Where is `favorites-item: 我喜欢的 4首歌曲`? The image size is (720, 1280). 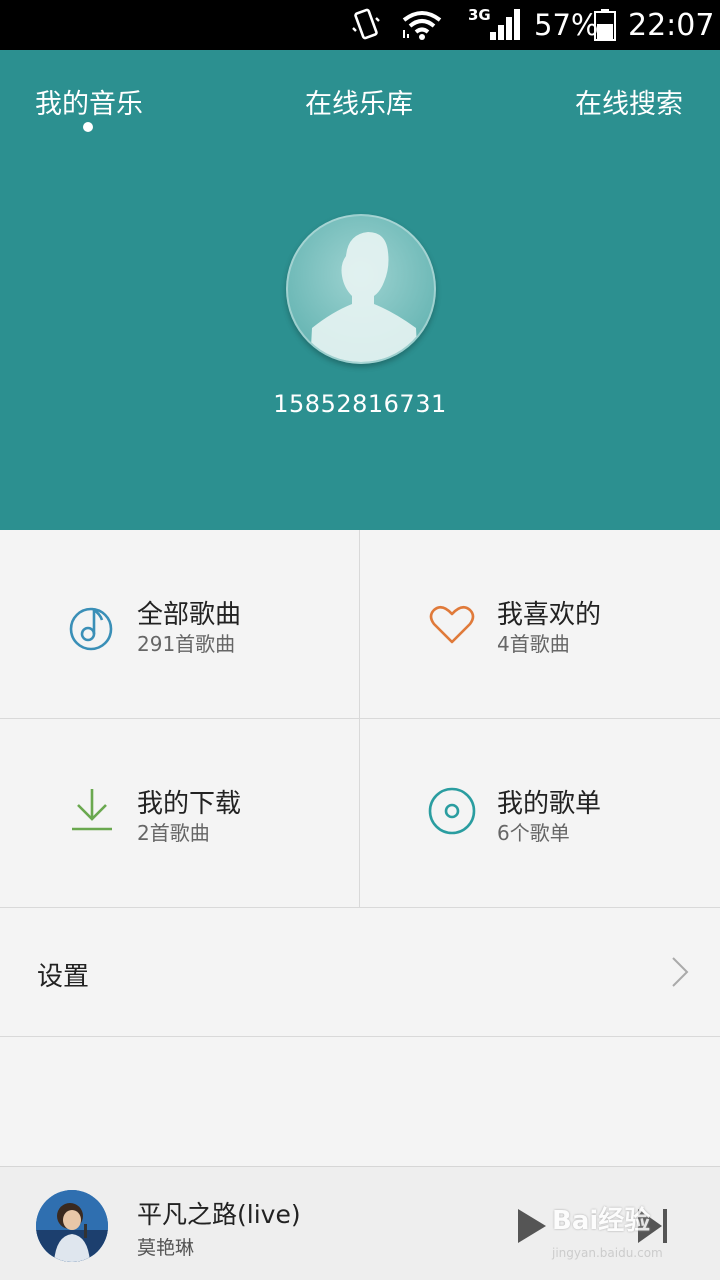
favorites-item: 我喜欢的 4首歌曲 is located at coordinates (540, 624).